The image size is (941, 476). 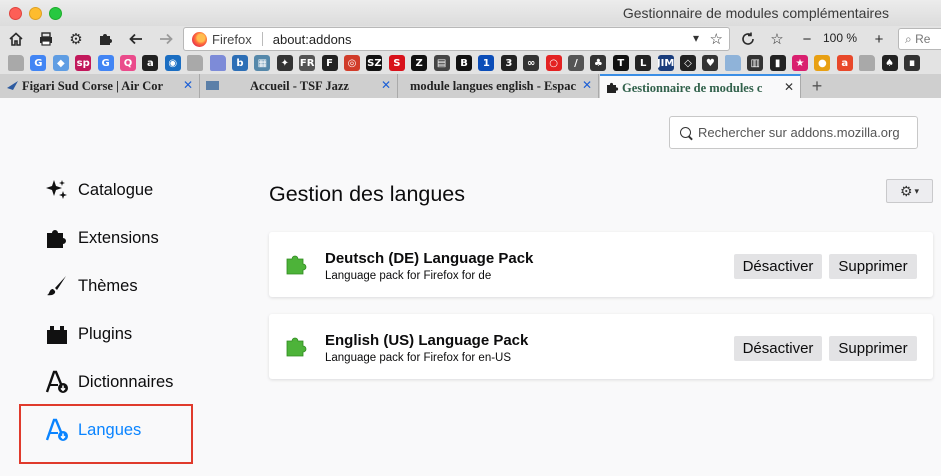 What do you see at coordinates (100, 86) in the screenshot?
I see `tab-figari: Figari Sud Corse | Air Cor ✕` at bounding box center [100, 86].